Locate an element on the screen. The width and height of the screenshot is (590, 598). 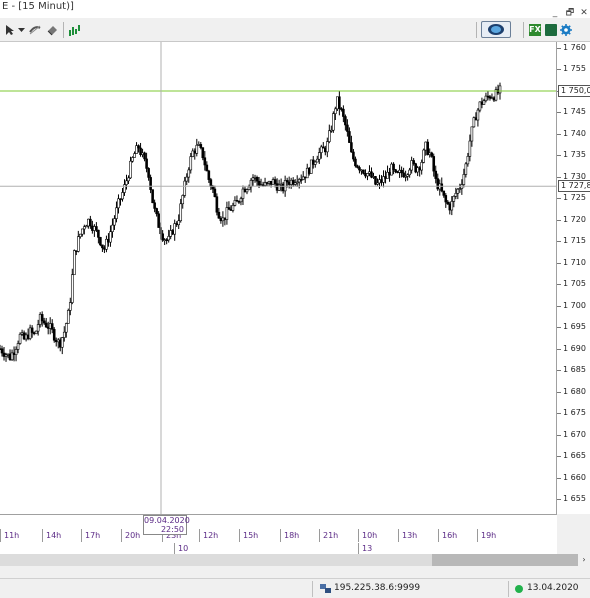
minimize-button: _ is located at coordinates (555, 13).